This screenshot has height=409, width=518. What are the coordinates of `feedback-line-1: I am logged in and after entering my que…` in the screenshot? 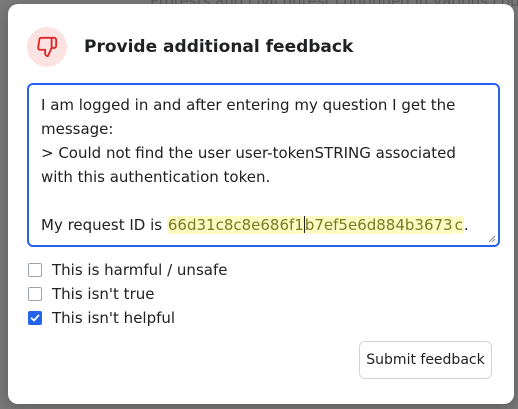 It's located at (251, 117).